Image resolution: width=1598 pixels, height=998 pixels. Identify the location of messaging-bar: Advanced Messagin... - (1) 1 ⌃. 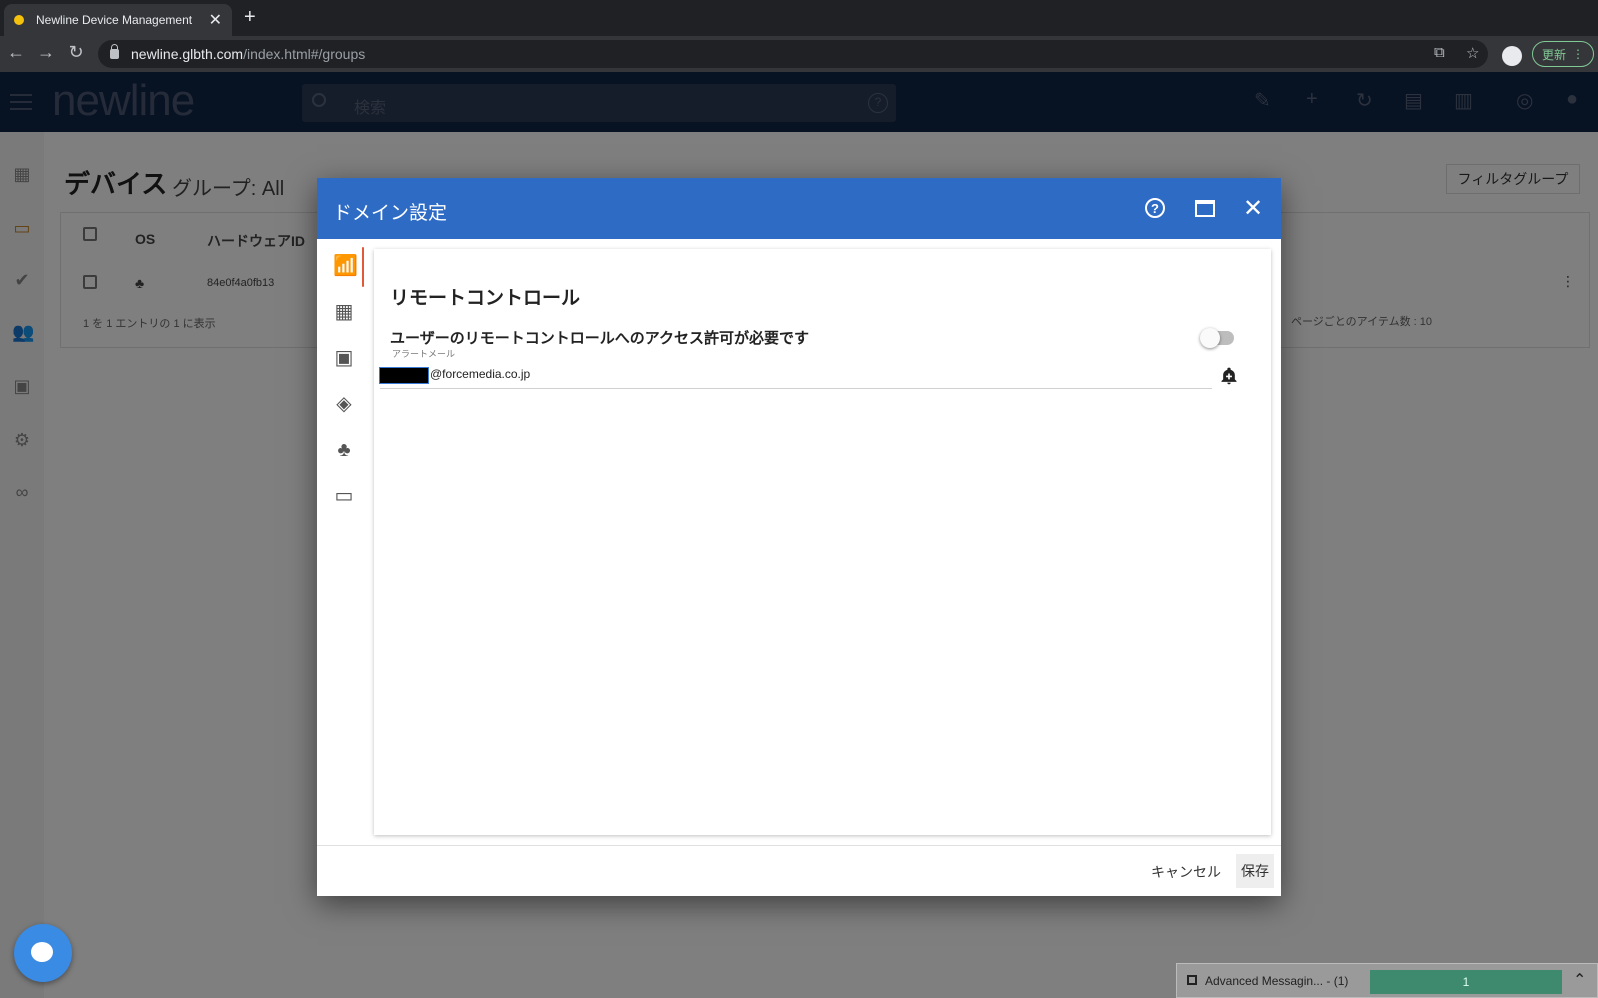
(1387, 980).